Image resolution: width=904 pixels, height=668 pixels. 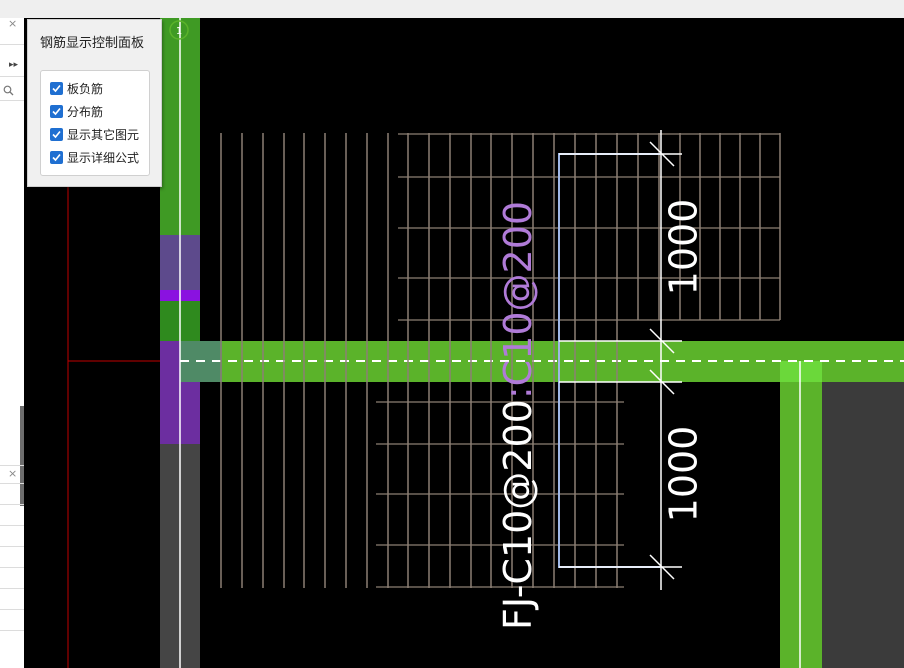 What do you see at coordinates (85, 88) in the screenshot?
I see `checkbox-label: 板负筋` at bounding box center [85, 88].